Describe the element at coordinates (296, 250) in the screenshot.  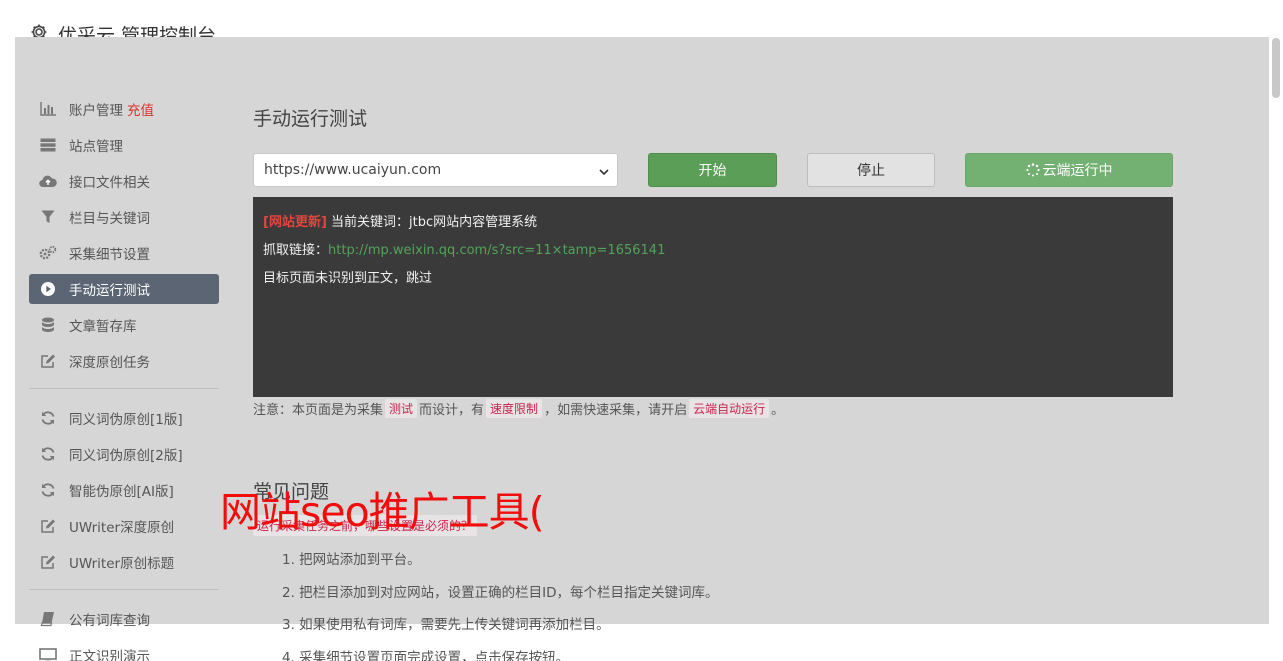
I see `log-label: 抓取链接：` at that location.